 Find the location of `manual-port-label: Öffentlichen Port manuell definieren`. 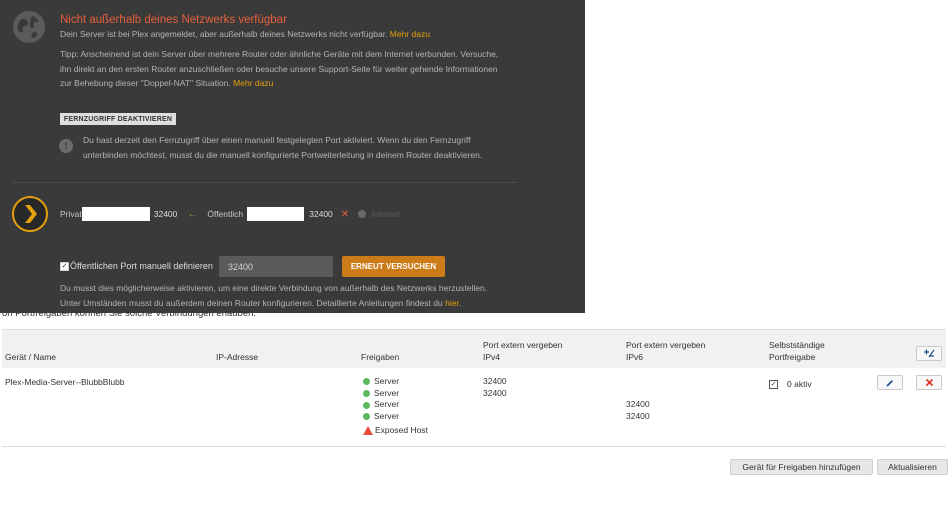

manual-port-label: Öffentlichen Port manuell definieren is located at coordinates (141, 266).